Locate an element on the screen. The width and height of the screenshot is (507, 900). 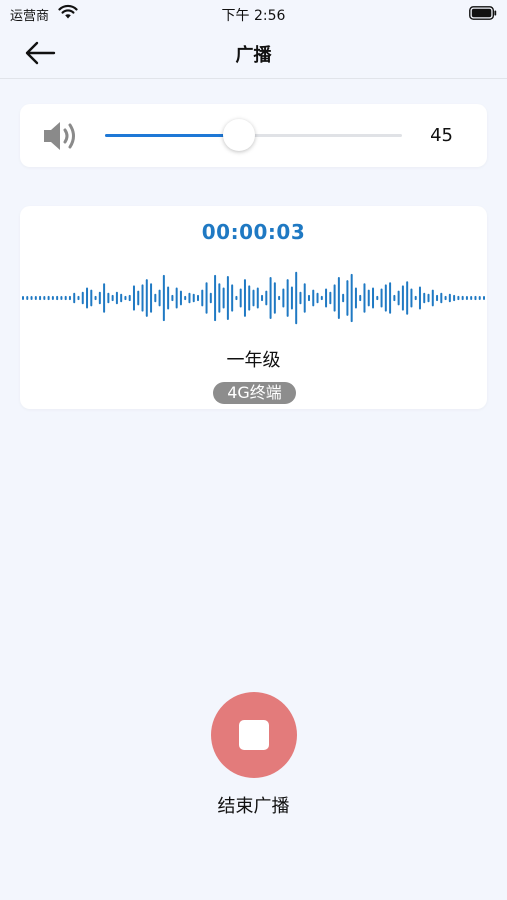
end-broadcast-button is located at coordinates (254, 735).